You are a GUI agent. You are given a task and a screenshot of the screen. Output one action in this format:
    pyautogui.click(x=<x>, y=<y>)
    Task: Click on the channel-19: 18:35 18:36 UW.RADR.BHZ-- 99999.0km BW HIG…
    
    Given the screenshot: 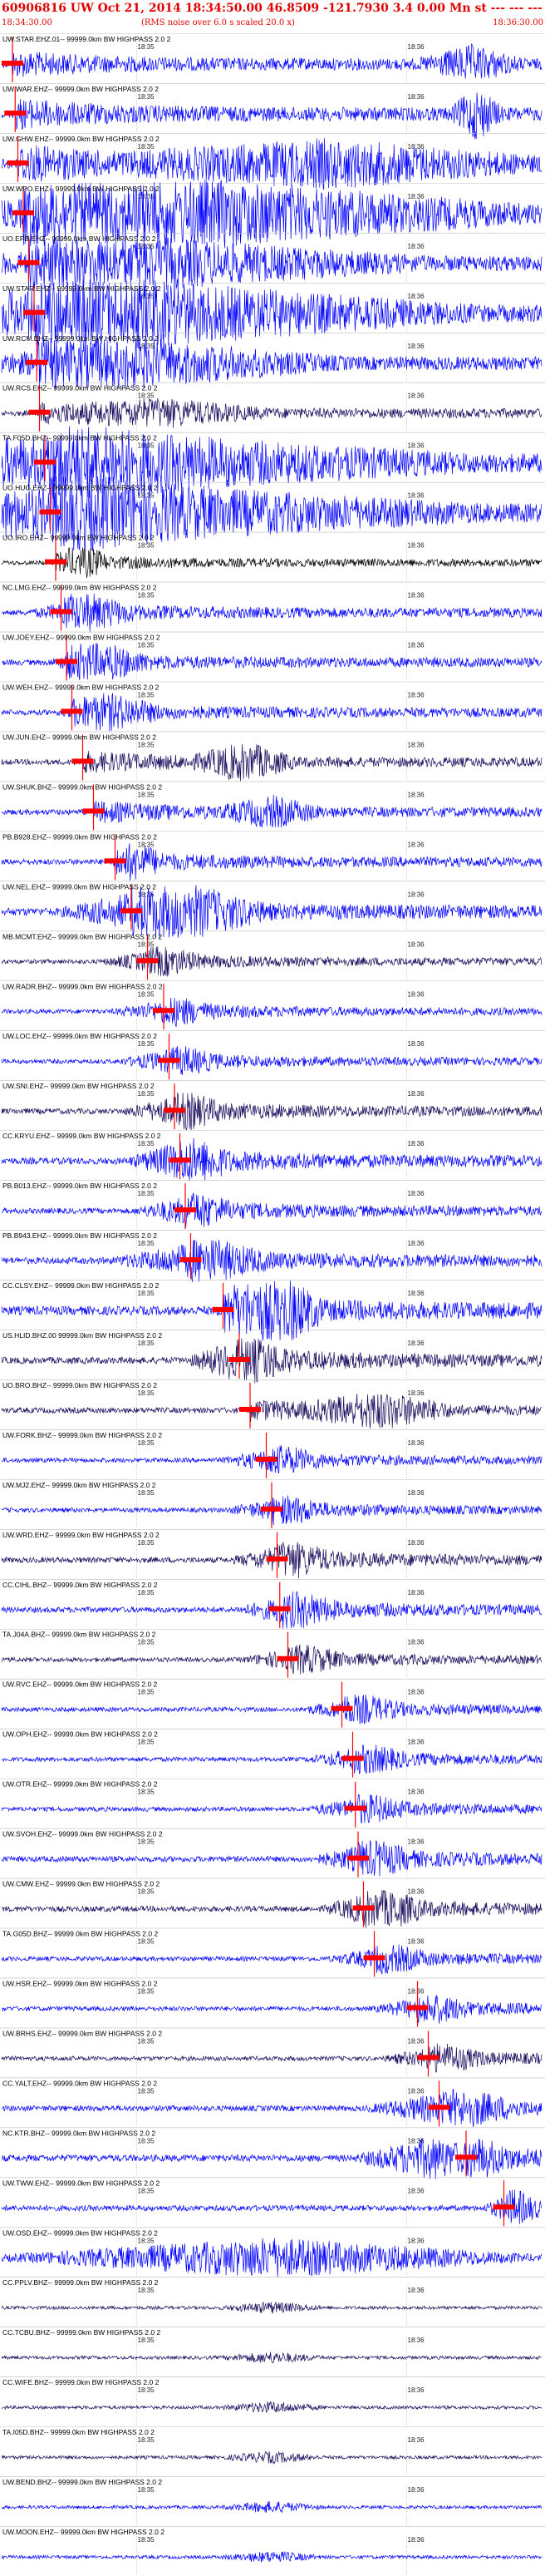 What is the action you would take?
    pyautogui.click(x=272, y=1005)
    